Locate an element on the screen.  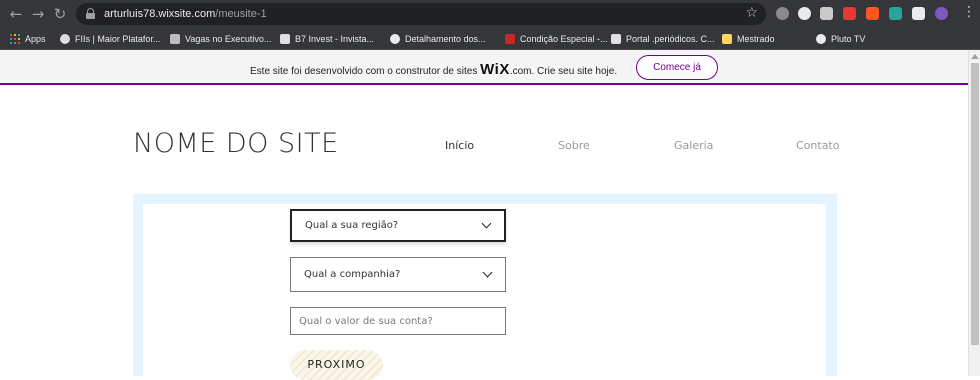
square-extension-icon is located at coordinates (826, 13).